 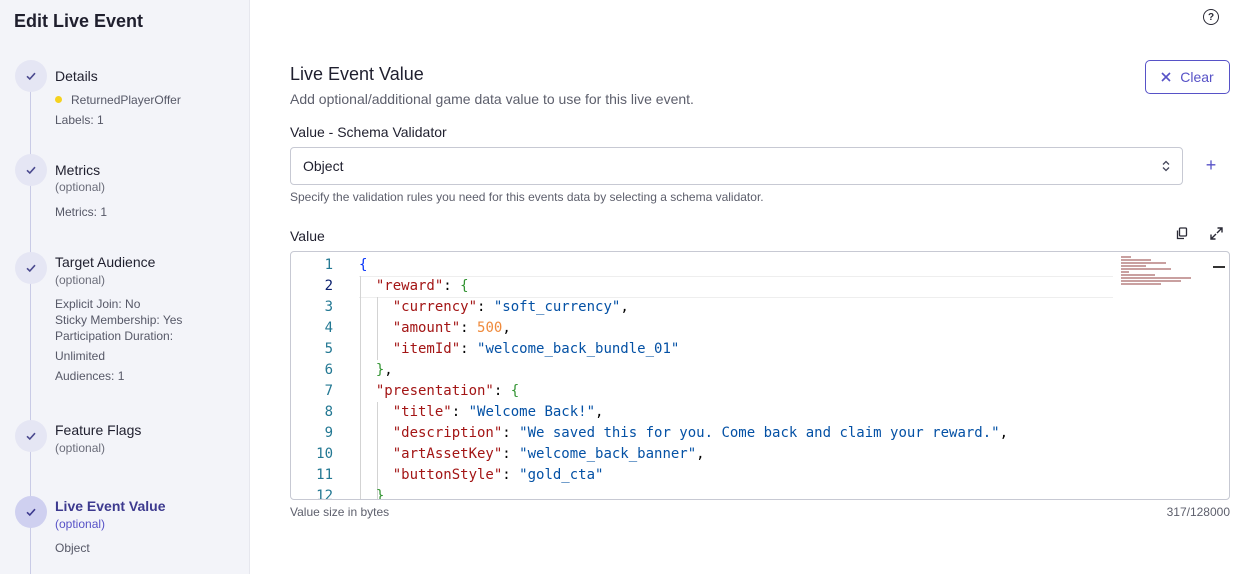 What do you see at coordinates (324, 454) in the screenshot?
I see `line-number: 10` at bounding box center [324, 454].